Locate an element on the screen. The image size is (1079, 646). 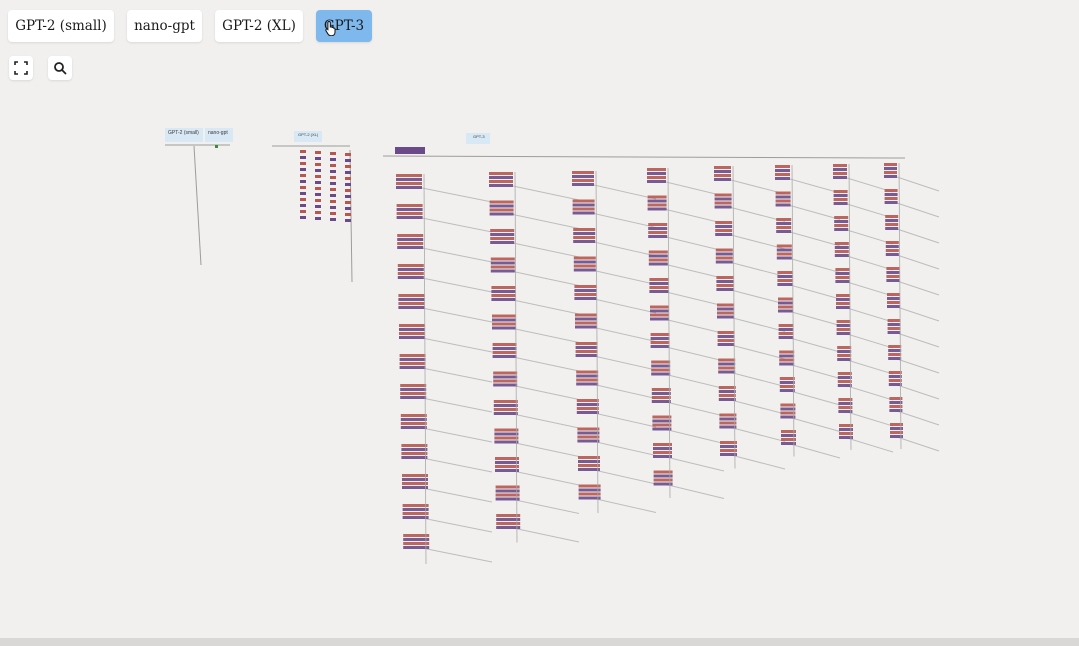
model-button-gpt3: GPT-3 is located at coordinates (344, 26).